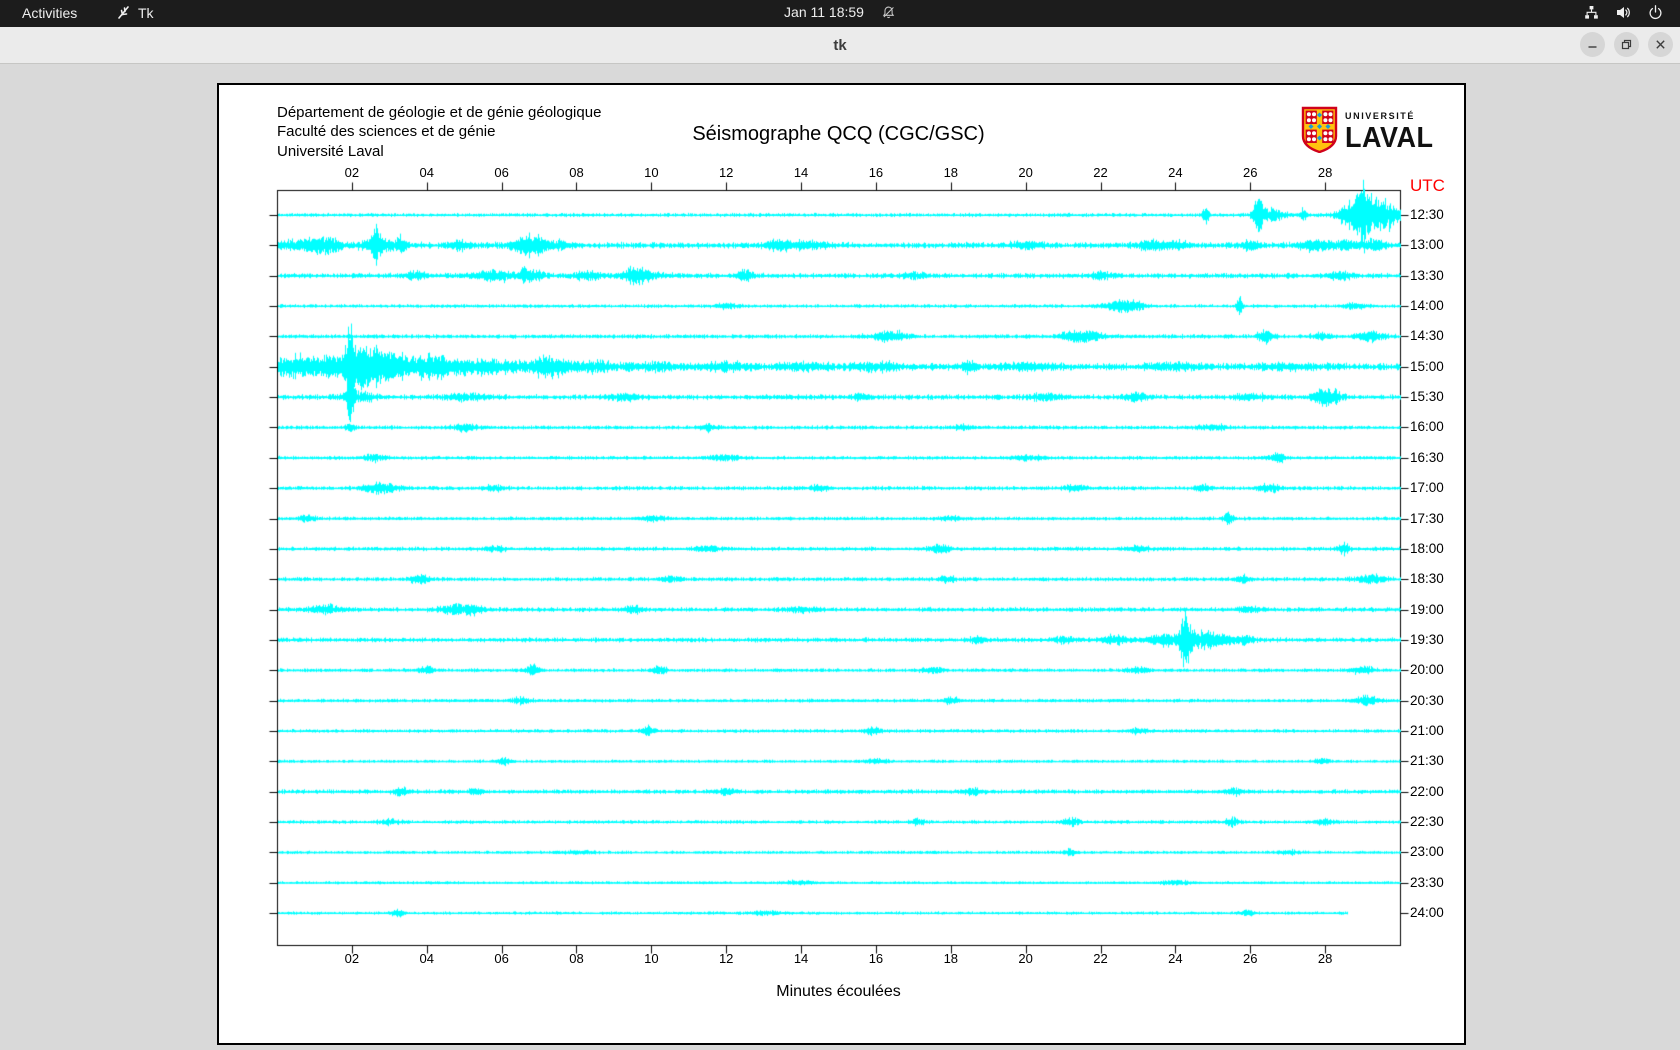 This screenshot has width=1680, height=1050. What do you see at coordinates (1427, 548) in the screenshot?
I see `time-row-label: 18:00` at bounding box center [1427, 548].